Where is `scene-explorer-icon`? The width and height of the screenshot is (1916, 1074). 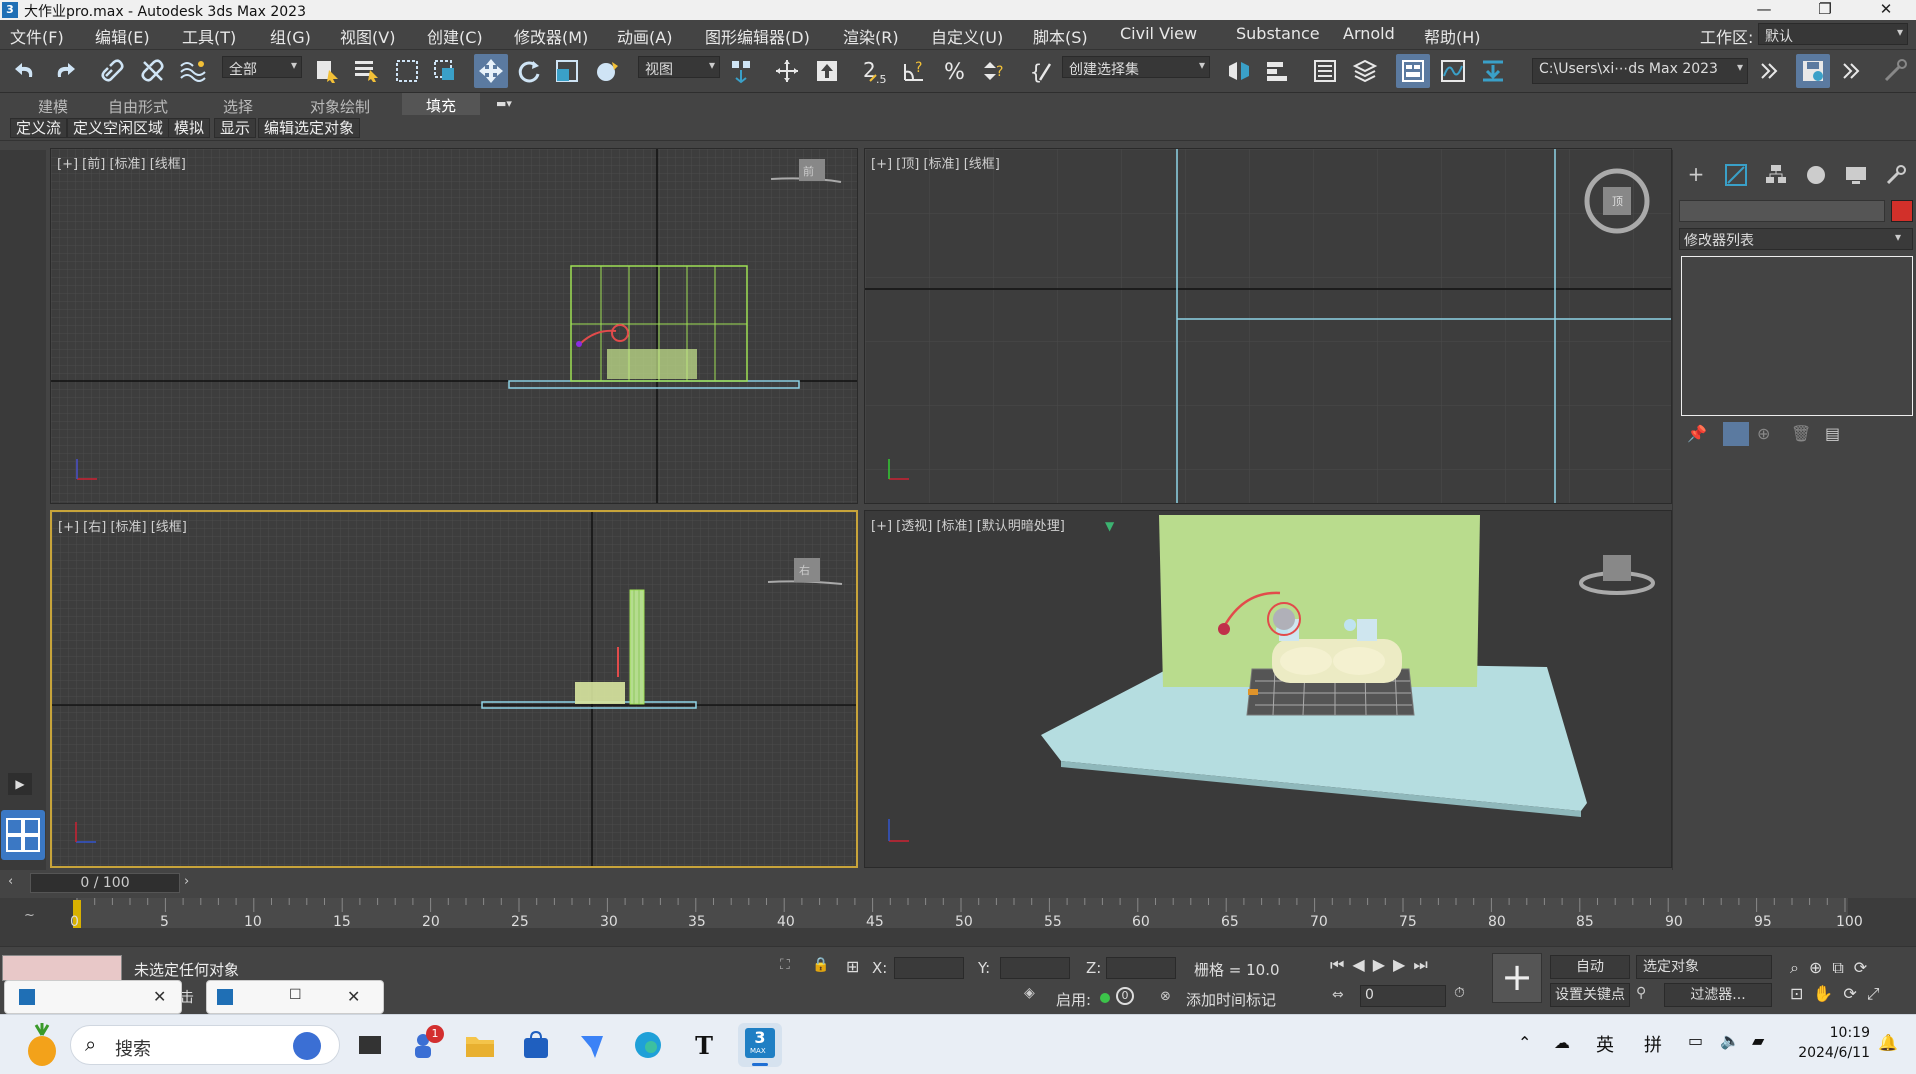 scene-explorer-icon is located at coordinates (1325, 71).